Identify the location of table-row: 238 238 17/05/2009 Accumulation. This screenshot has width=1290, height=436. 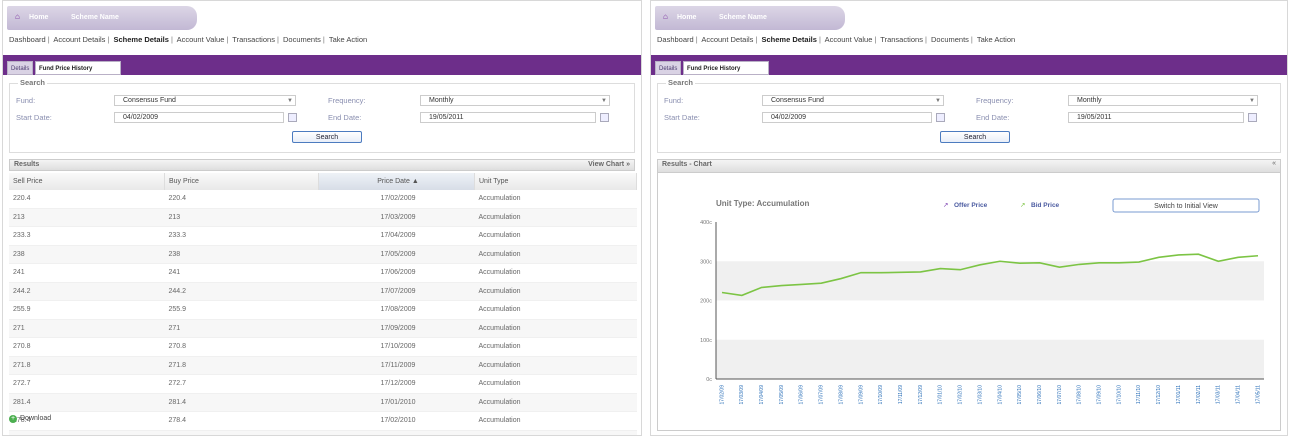
(323, 254).